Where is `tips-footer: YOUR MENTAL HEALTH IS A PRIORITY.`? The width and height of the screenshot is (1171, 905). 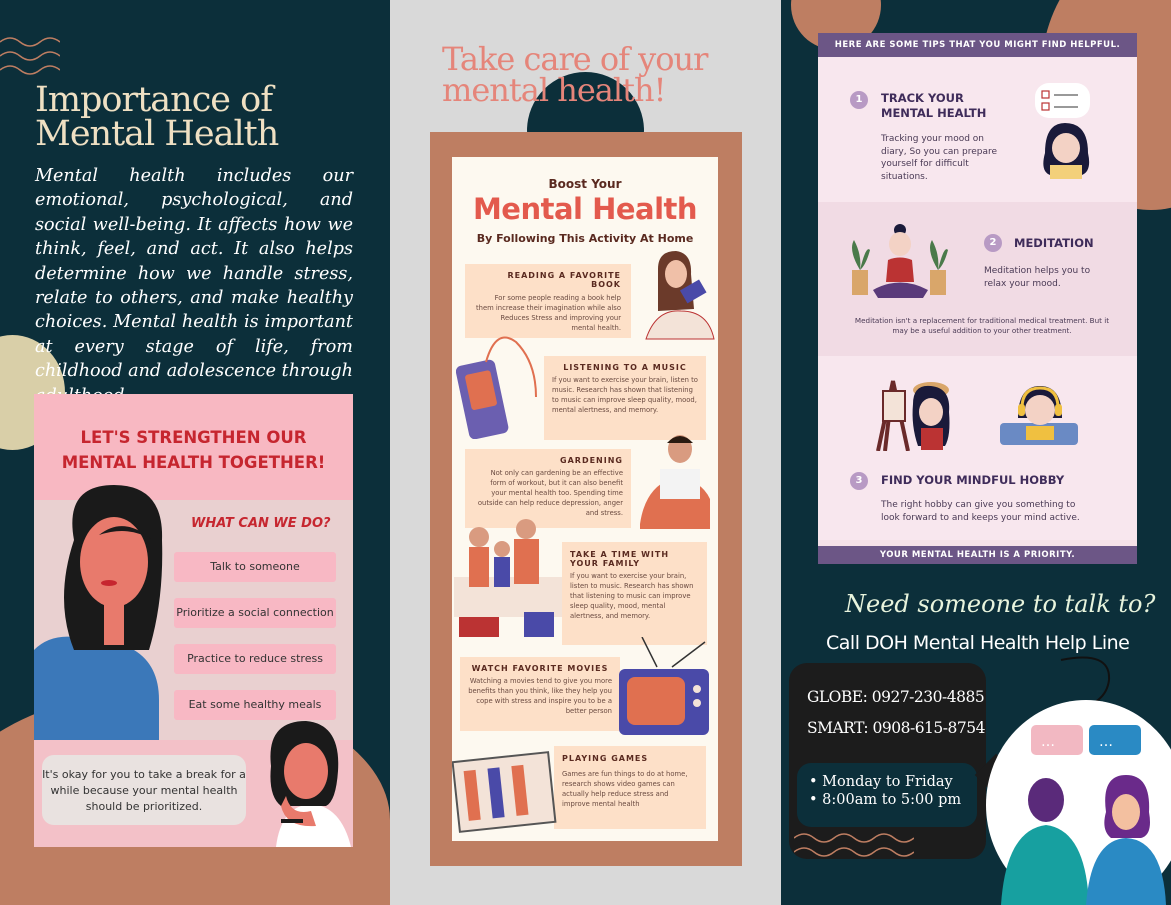
tips-footer: YOUR MENTAL HEALTH IS A PRIORITY. is located at coordinates (977, 555).